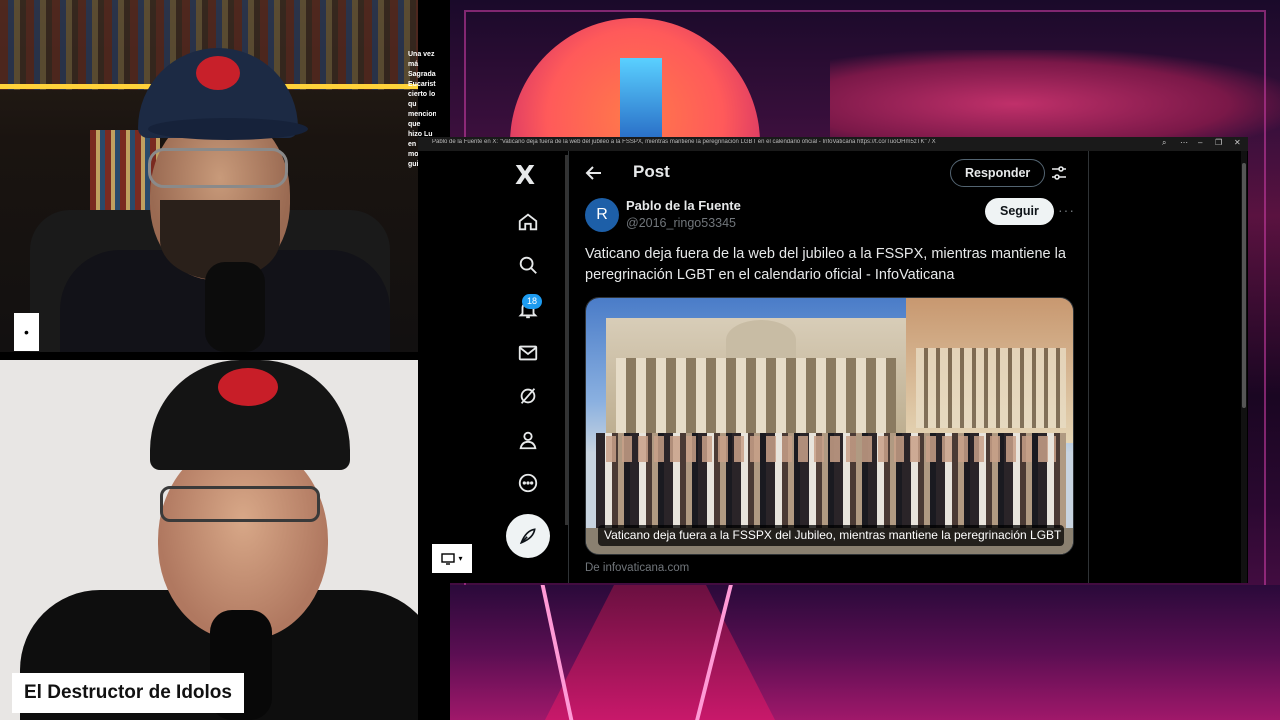 The width and height of the screenshot is (1280, 720). I want to click on chat-line: Eucaristía,, so click(422, 84).